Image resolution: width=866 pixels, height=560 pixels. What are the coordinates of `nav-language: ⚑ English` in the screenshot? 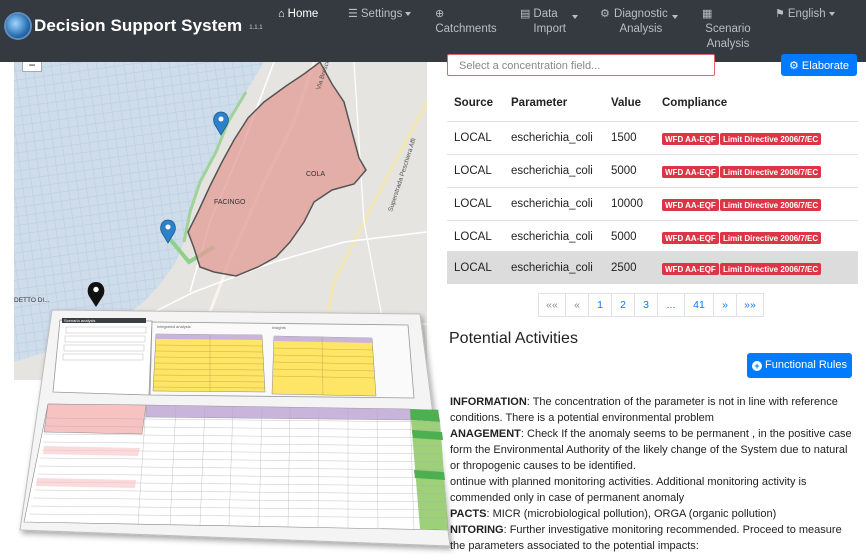 It's located at (805, 14).